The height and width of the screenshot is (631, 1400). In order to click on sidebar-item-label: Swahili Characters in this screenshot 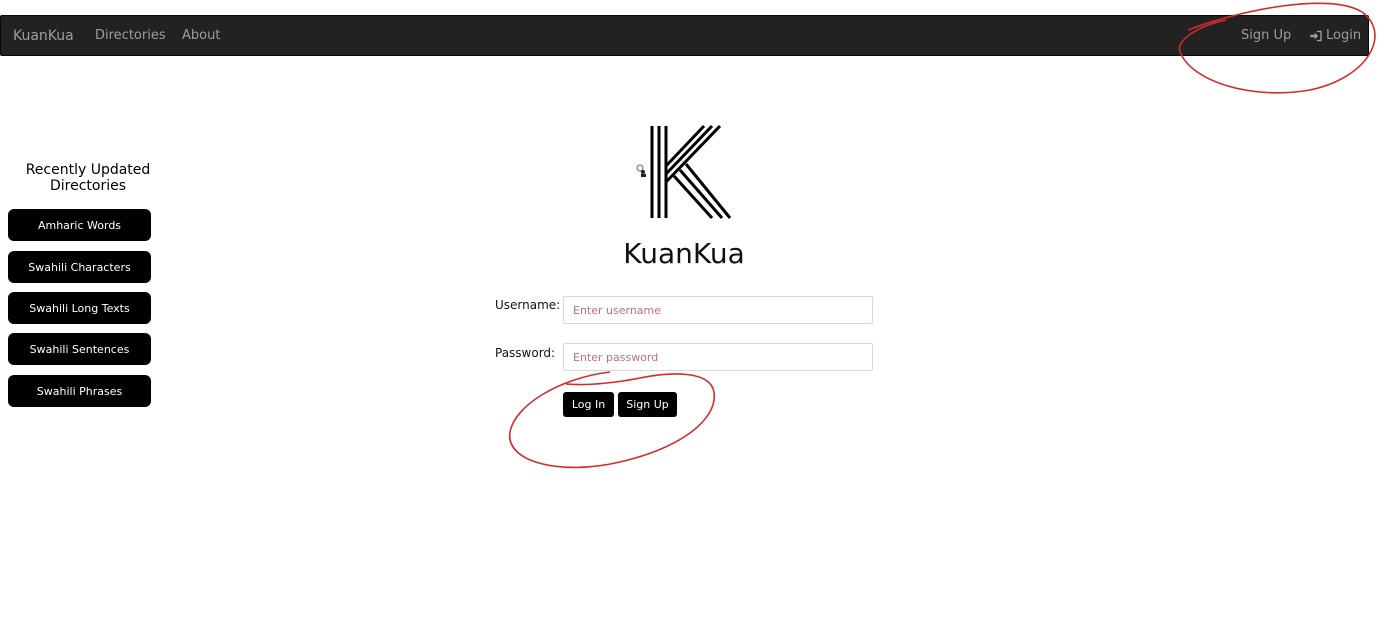, I will do `click(79, 267)`.